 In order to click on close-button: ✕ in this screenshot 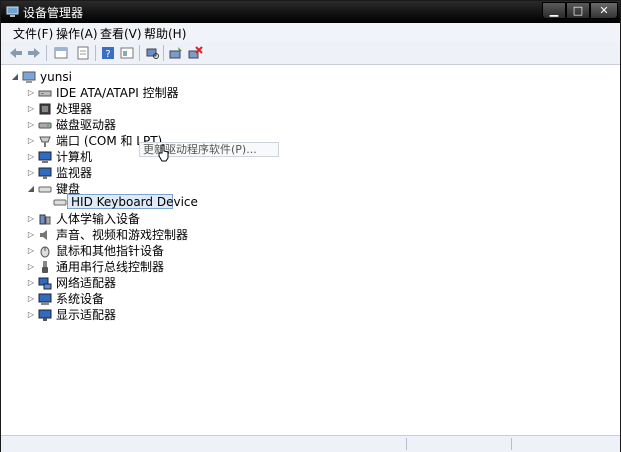, I will do `click(604, 10)`.